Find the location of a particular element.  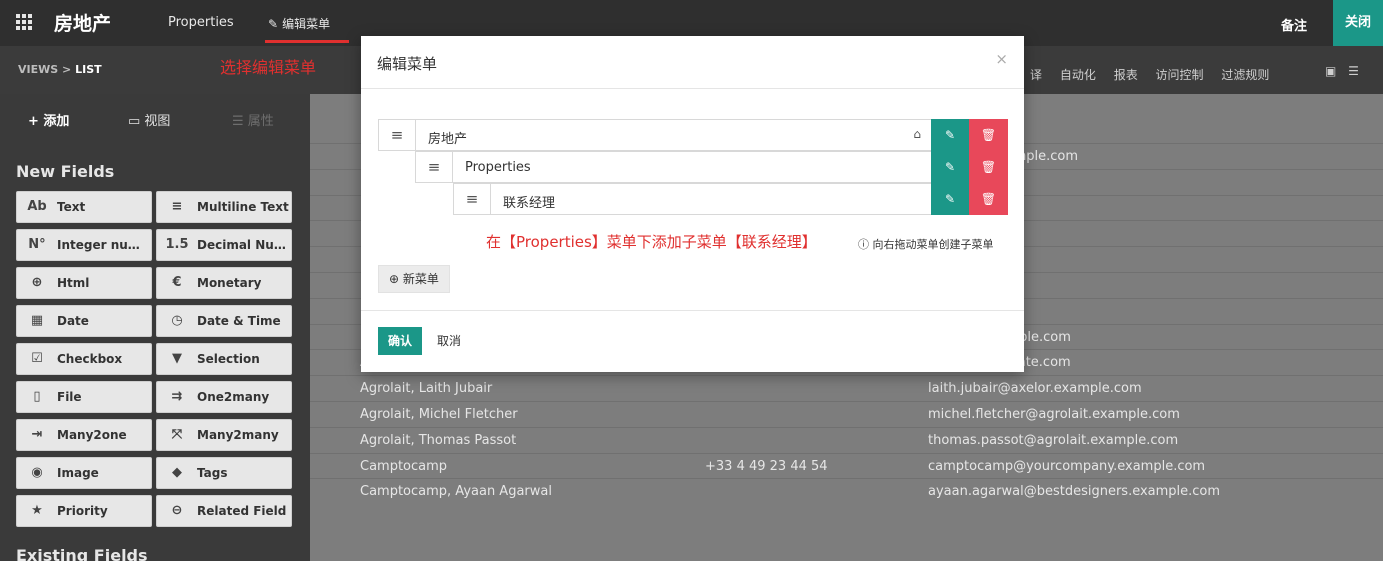

menu-tree-label: 联系经理 is located at coordinates (529, 203).